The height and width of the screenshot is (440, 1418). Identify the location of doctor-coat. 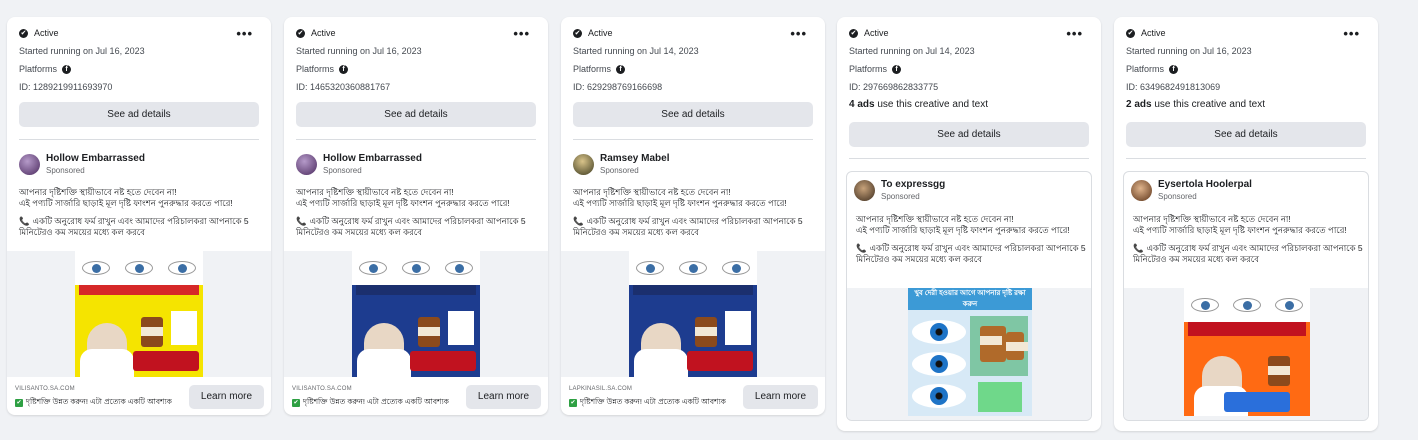
(384, 363).